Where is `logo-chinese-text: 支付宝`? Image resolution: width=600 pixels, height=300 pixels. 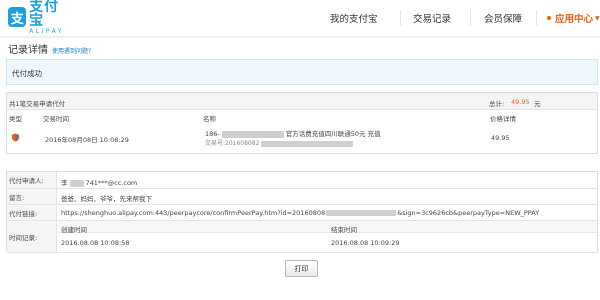 logo-chinese-text: 支付宝 is located at coordinates (44, 14).